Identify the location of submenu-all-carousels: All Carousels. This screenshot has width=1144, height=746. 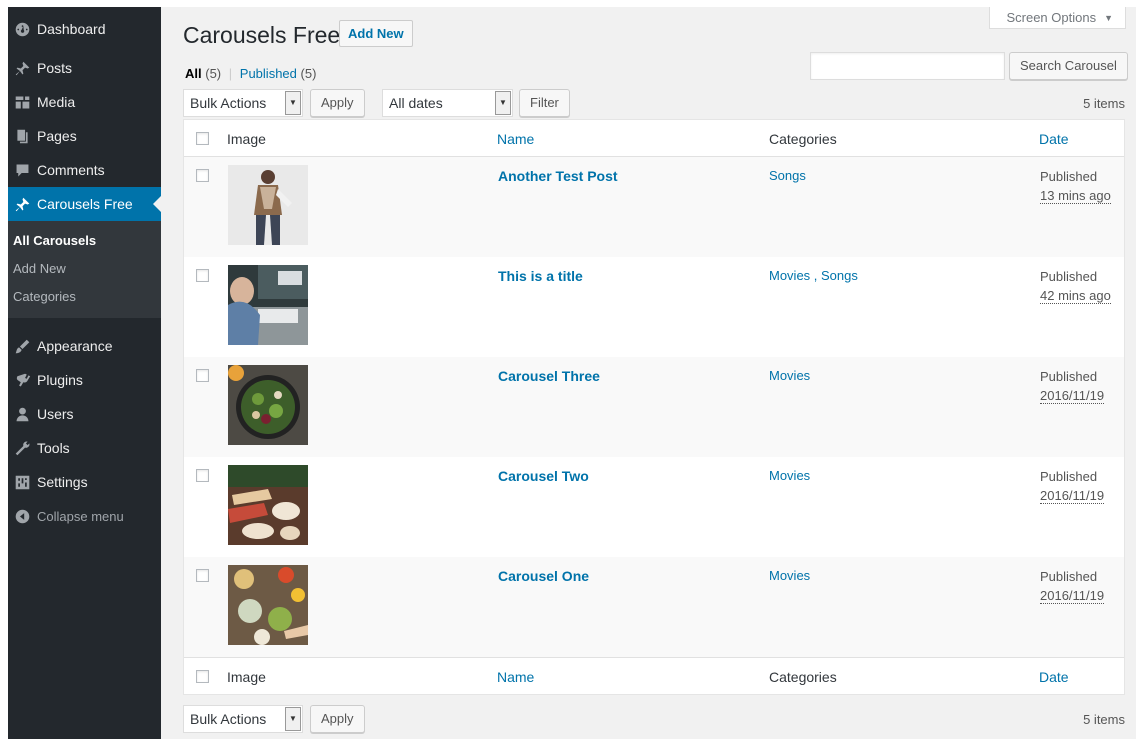
(84, 241).